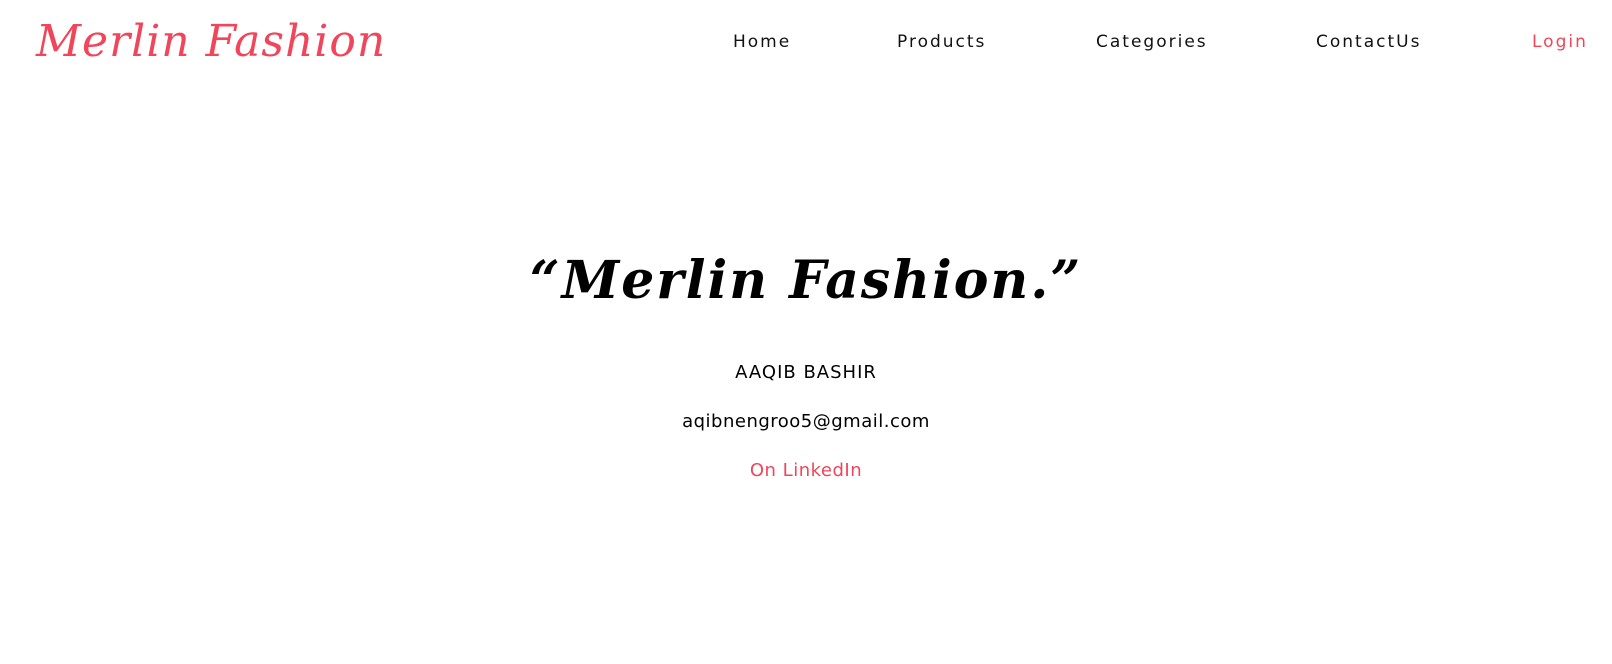 The image size is (1612, 664). I want to click on nav-categories: Categories, so click(1152, 42).